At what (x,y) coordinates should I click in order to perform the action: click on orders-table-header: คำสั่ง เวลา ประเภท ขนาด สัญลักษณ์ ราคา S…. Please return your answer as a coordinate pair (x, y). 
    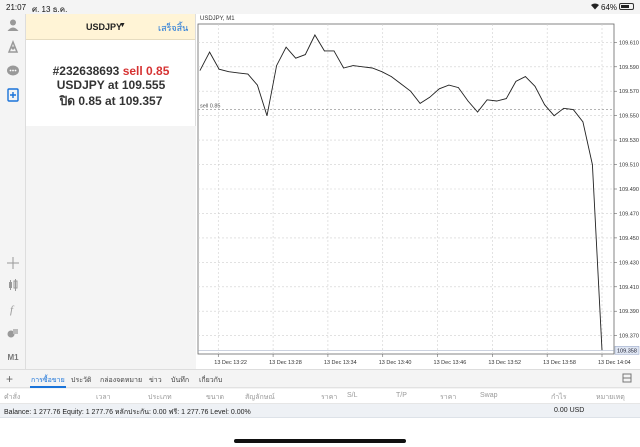
    Looking at the image, I should click on (320, 396).